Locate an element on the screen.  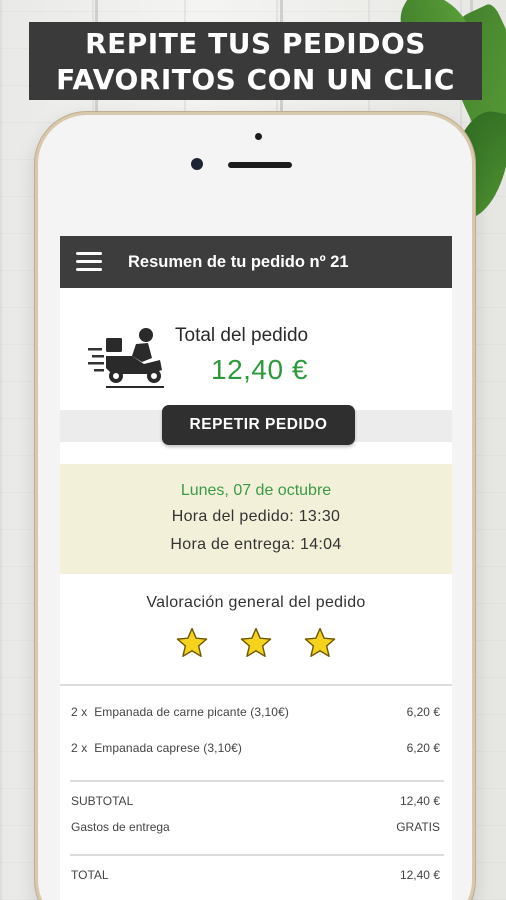
total-value: 12,40 € is located at coordinates (419, 875).